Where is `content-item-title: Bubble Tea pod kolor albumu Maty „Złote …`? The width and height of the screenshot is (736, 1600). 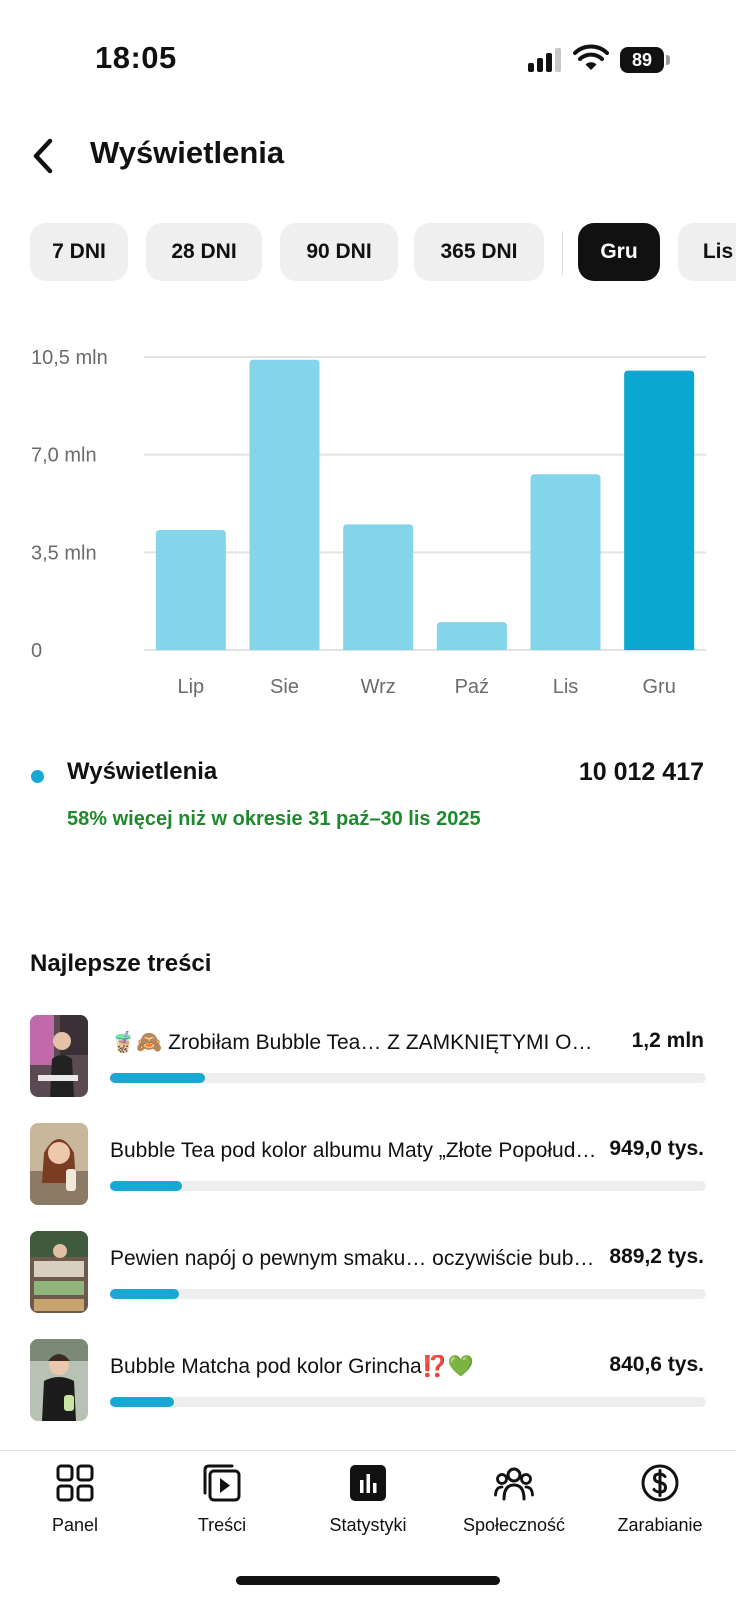 content-item-title: Bubble Tea pod kolor albumu Maty „Złote … is located at coordinates (355, 1150).